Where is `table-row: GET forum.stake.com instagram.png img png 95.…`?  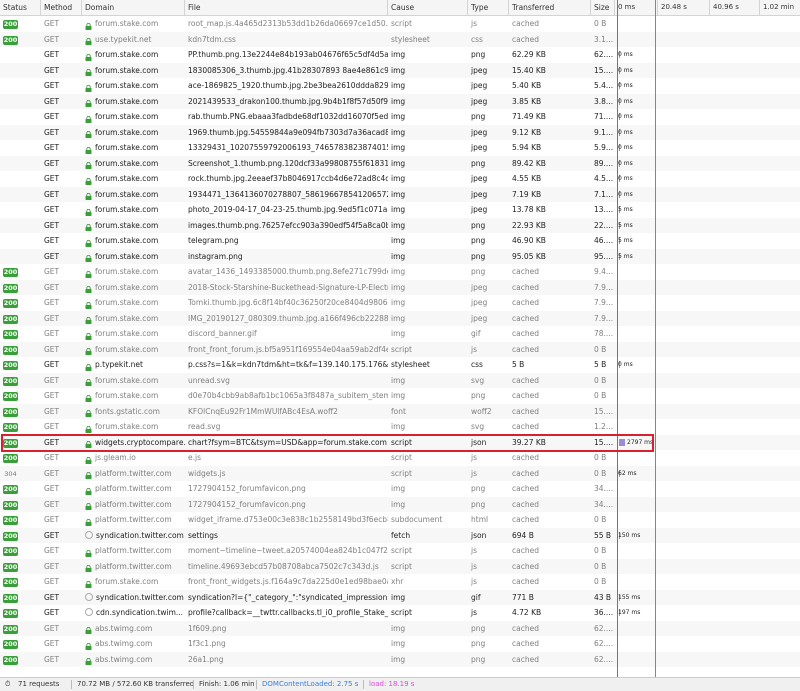
table-row: GET forum.stake.com instagram.png img png 95.… is located at coordinates (400, 256).